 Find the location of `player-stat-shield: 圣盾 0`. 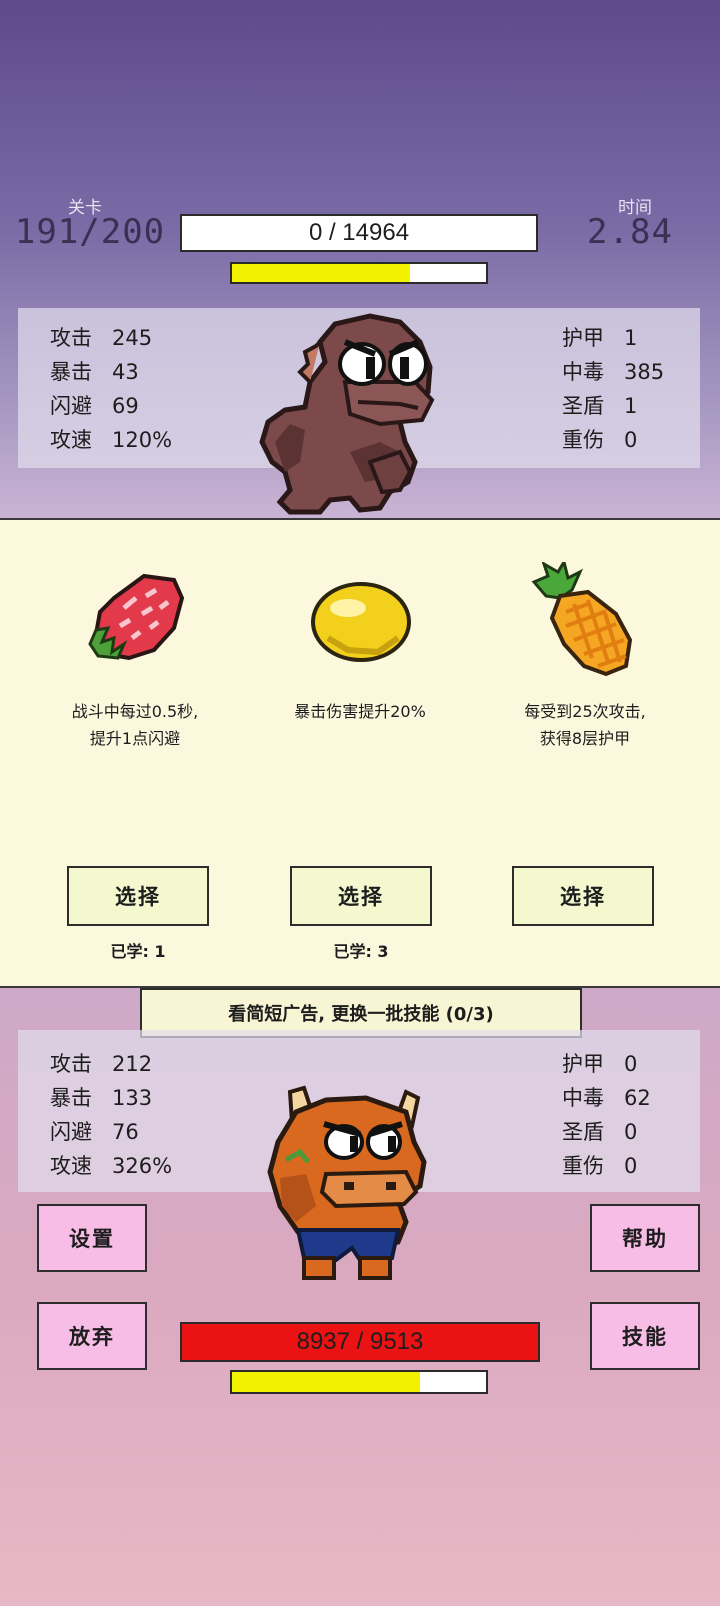

player-stat-shield: 圣盾 0 is located at coordinates (600, 1132).